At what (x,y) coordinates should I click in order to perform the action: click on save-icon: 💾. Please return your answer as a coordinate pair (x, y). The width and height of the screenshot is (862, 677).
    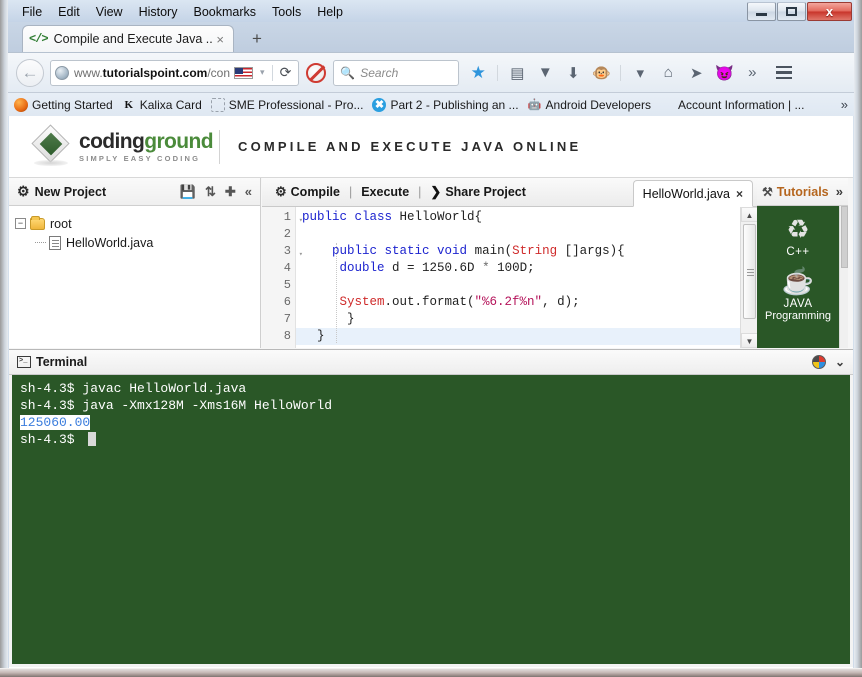
    Looking at the image, I should click on (188, 192).